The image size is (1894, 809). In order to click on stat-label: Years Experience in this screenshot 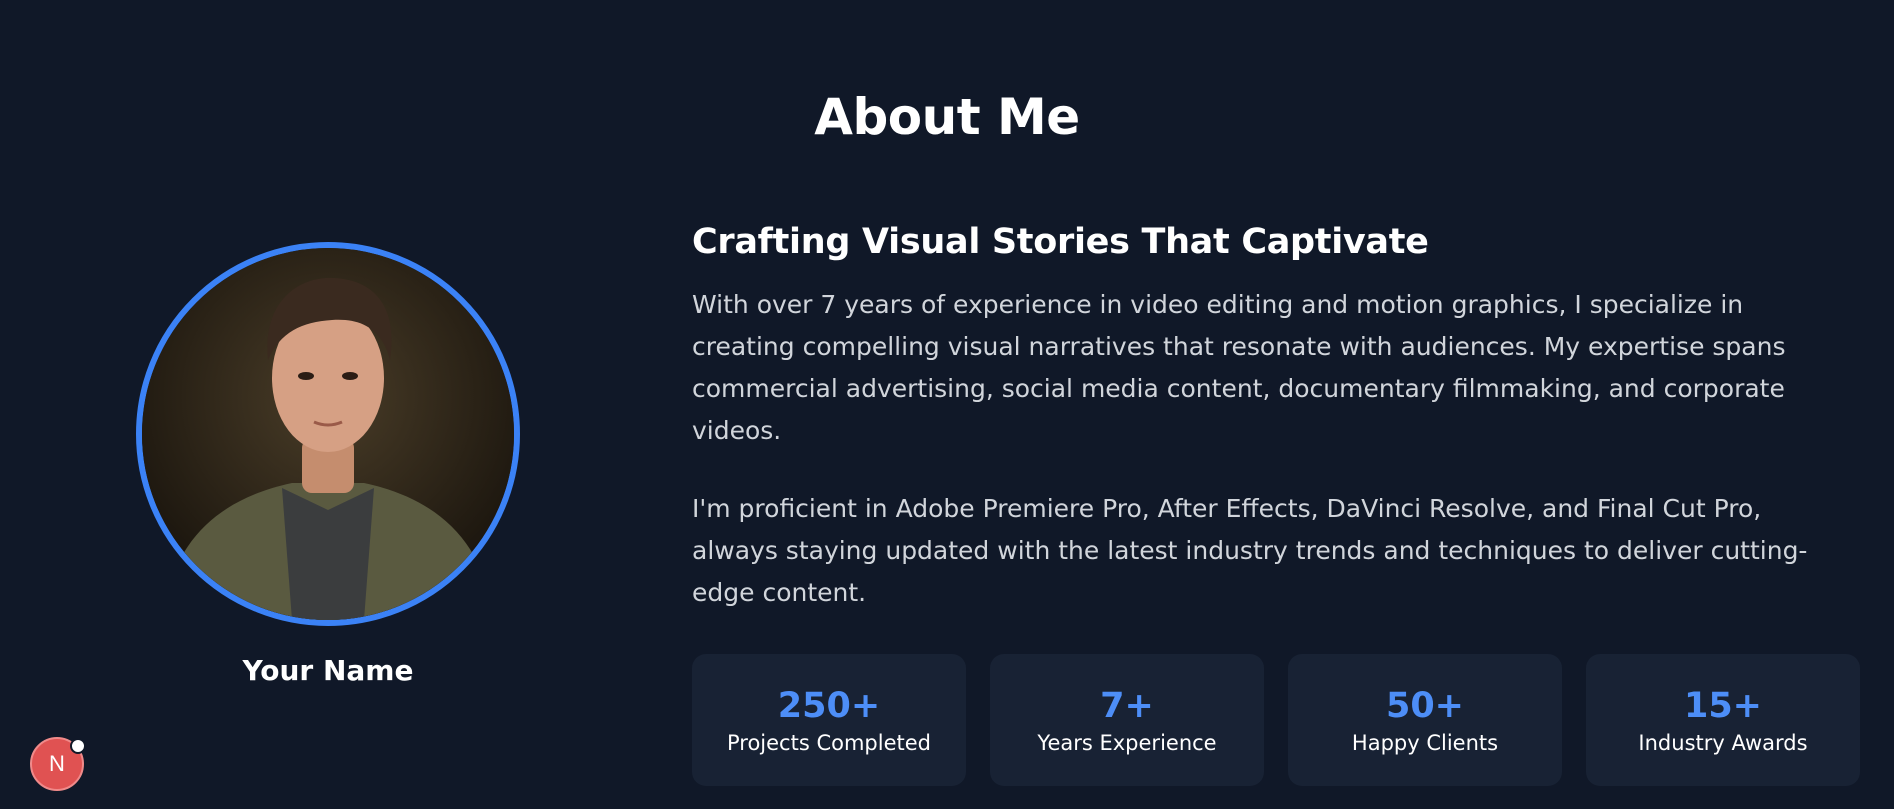, I will do `click(1127, 743)`.